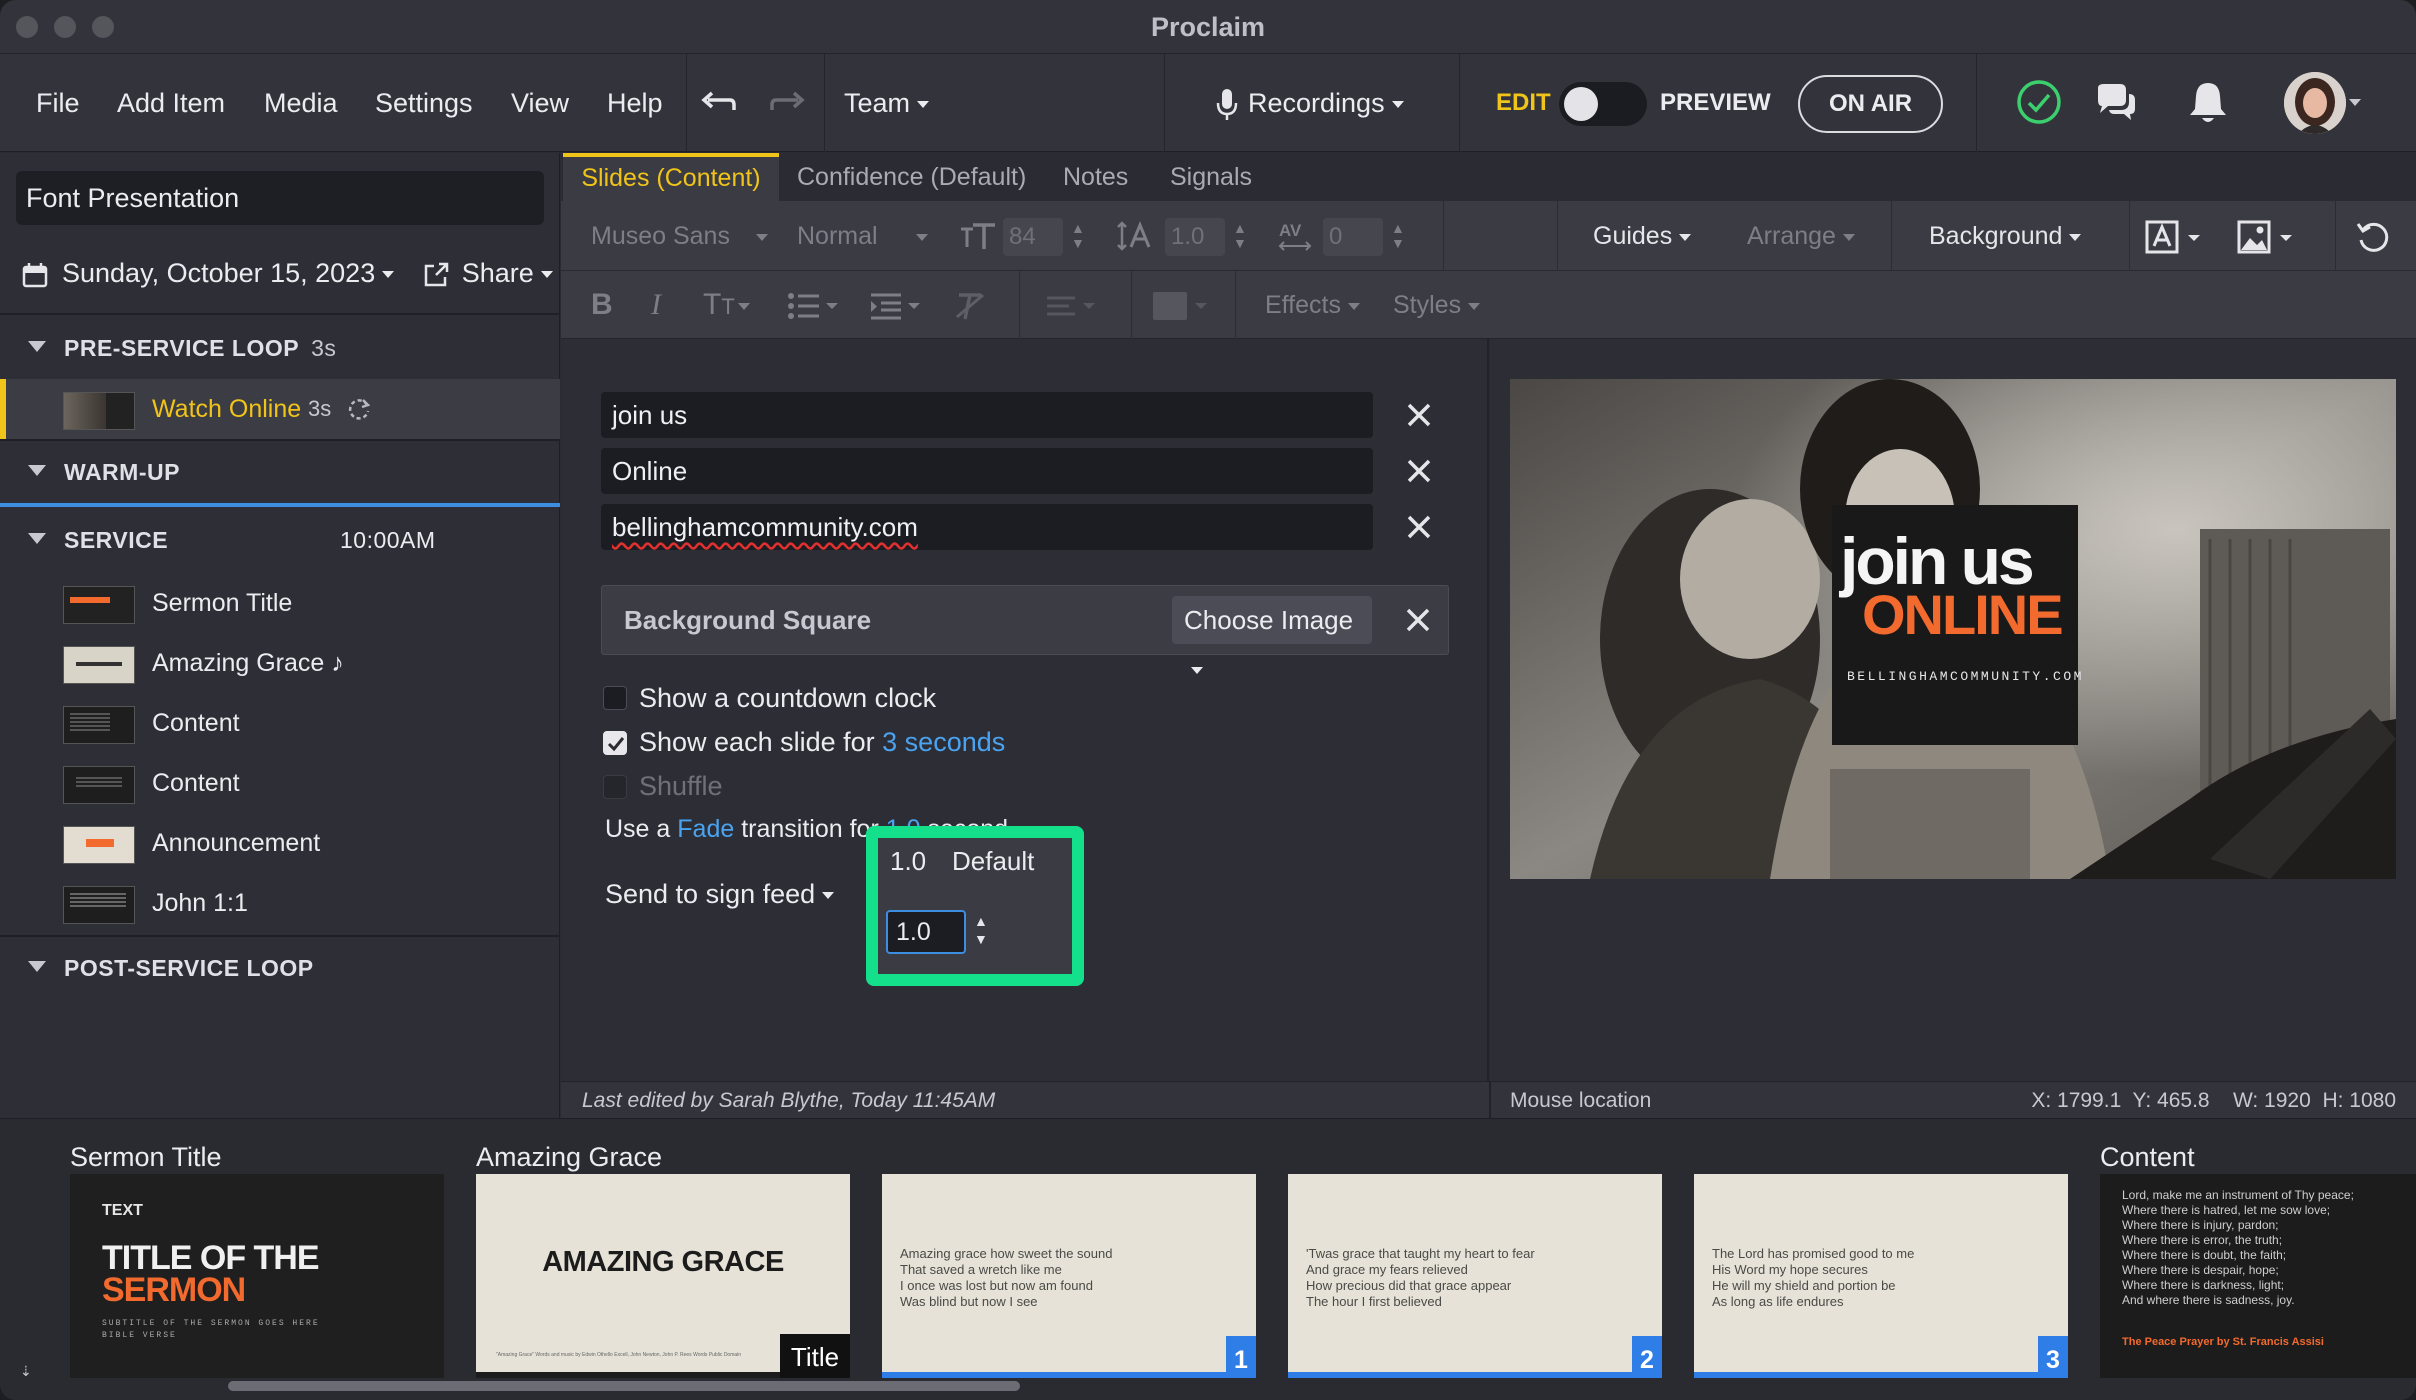  Describe the element at coordinates (2174, 237) in the screenshot. I see `text-box-icon` at that location.